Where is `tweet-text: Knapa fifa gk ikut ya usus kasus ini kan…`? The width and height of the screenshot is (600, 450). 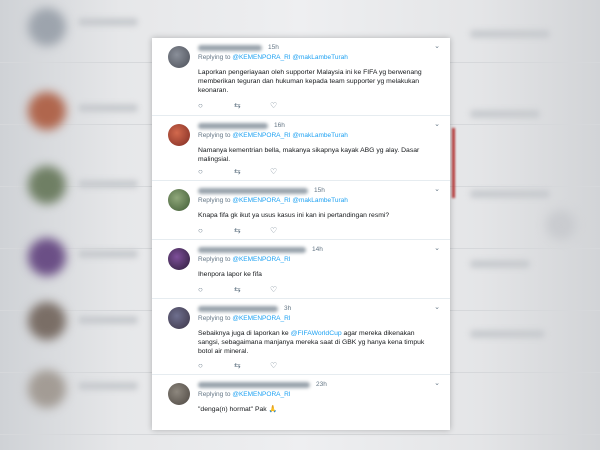
tweet-text: Knapa fifa gk ikut ya usus kasus ini kan… is located at coordinates (294, 215).